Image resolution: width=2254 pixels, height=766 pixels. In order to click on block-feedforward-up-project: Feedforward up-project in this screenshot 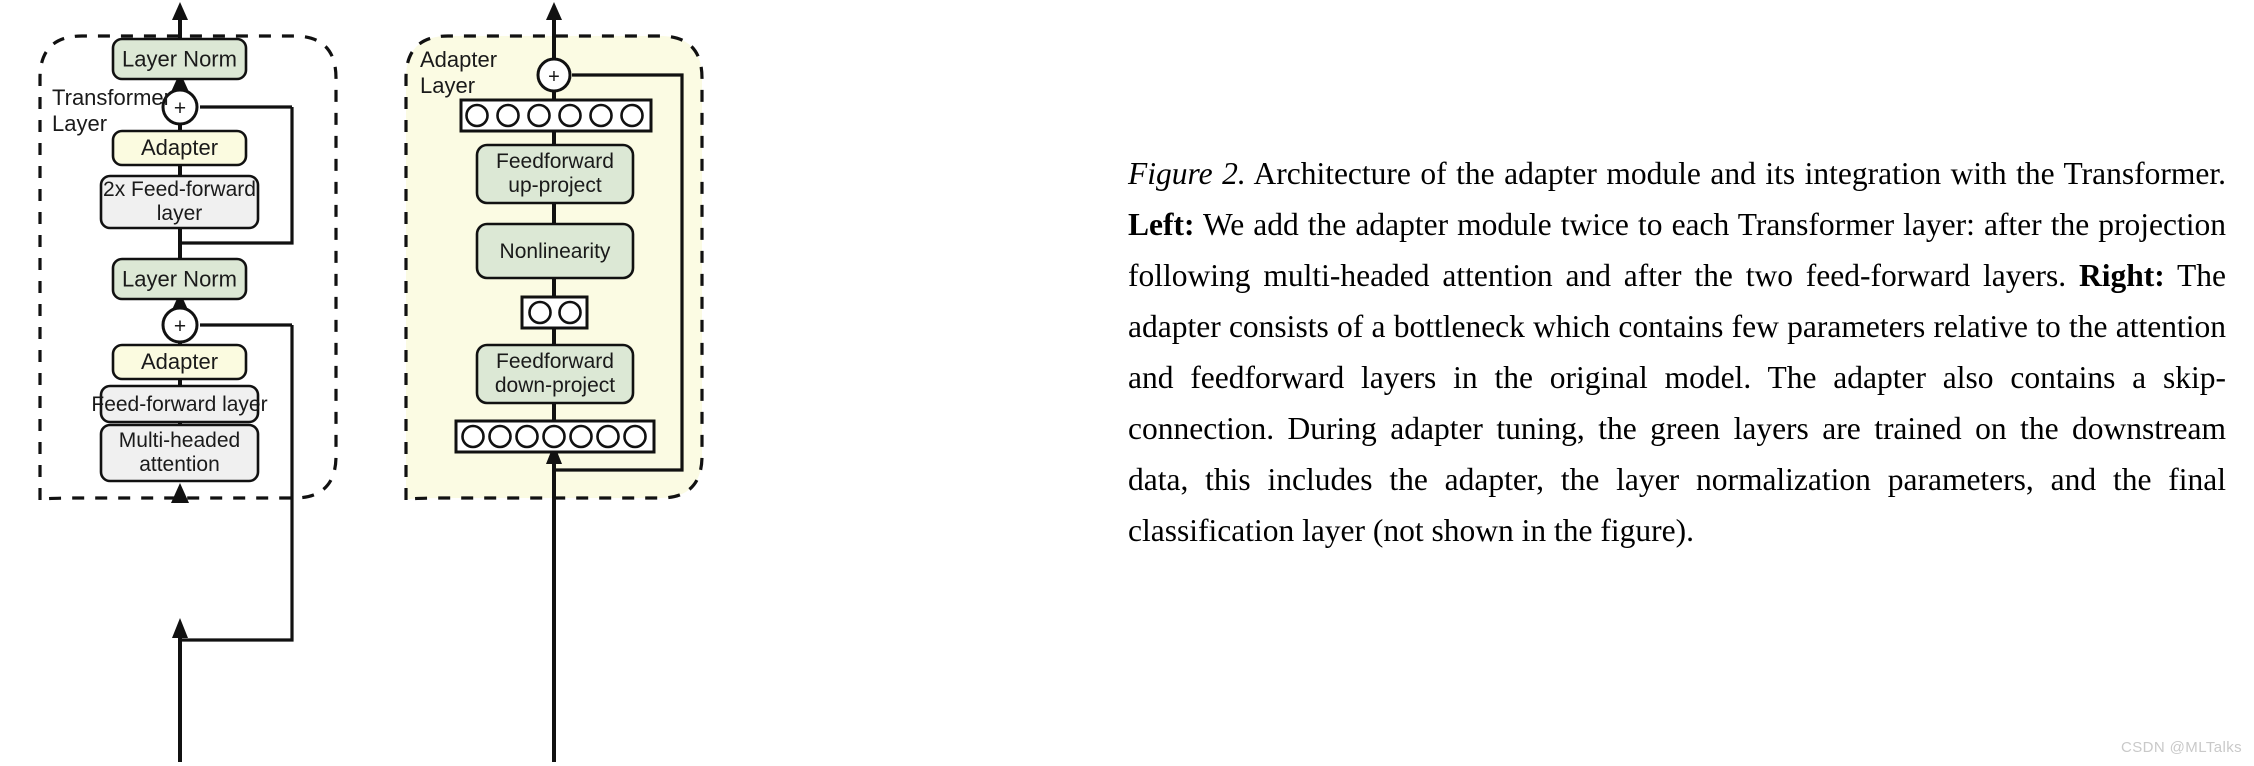, I will do `click(555, 174)`.